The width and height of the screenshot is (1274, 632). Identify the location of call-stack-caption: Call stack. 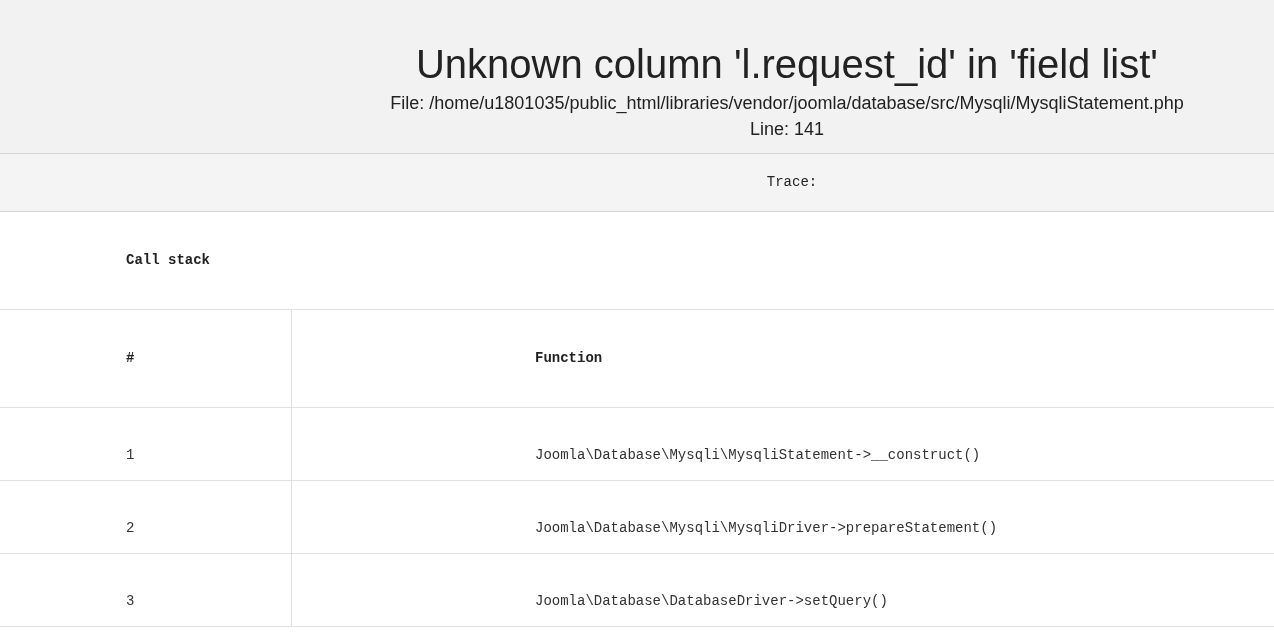
(168, 260).